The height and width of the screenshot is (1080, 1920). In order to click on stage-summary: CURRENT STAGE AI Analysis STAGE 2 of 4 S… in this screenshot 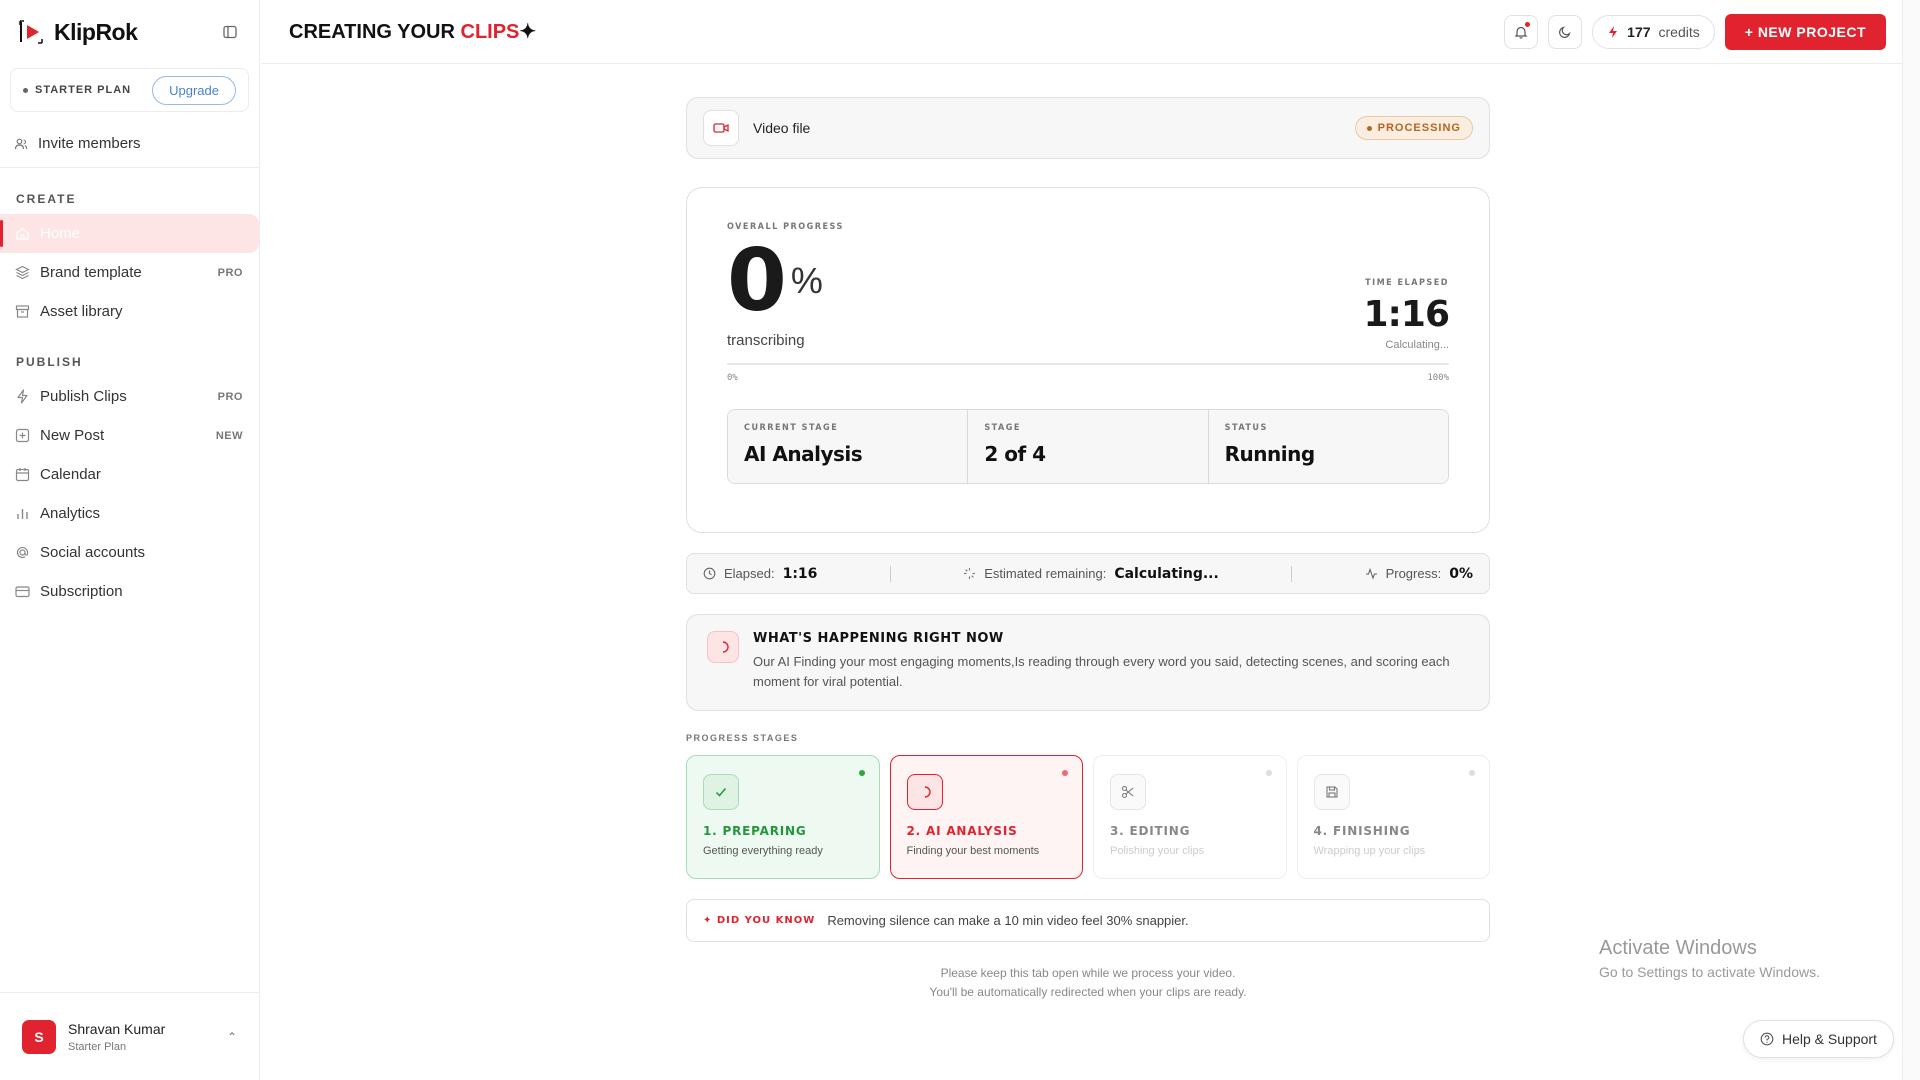, I will do `click(1088, 446)`.